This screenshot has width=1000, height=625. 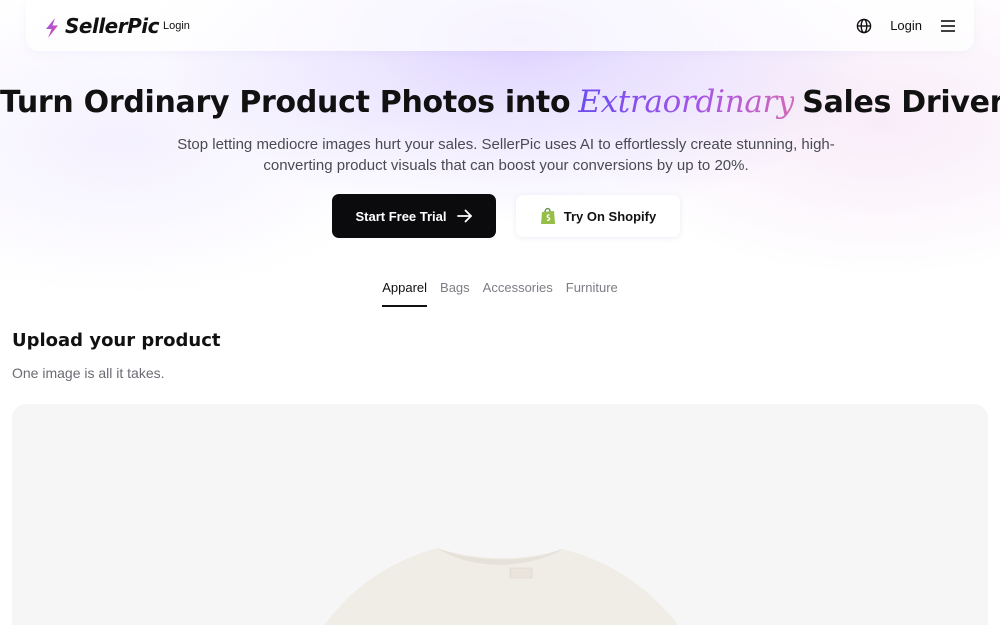 I want to click on try-on-shopify-label: Try On Shopify, so click(x=610, y=216).